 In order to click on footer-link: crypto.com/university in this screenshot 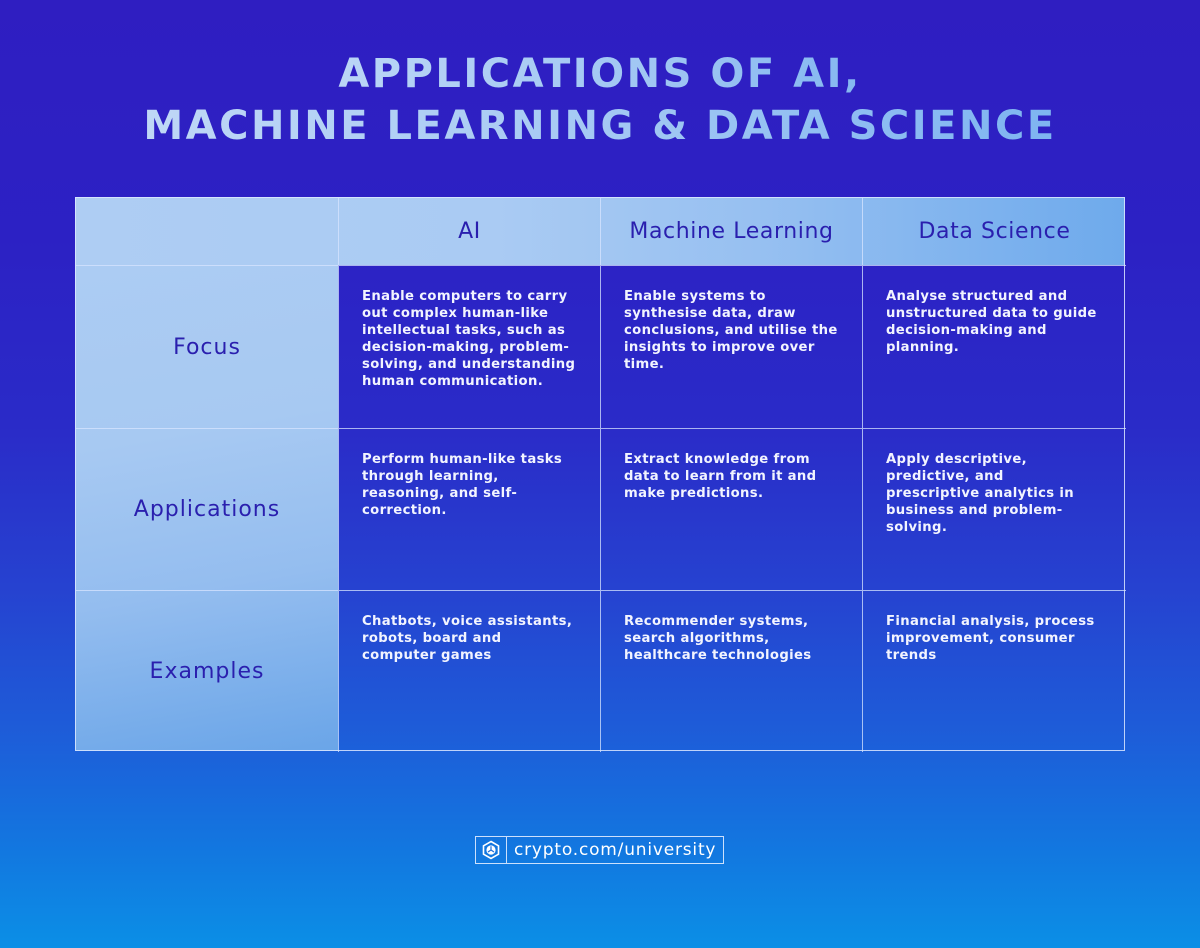, I will do `click(600, 850)`.